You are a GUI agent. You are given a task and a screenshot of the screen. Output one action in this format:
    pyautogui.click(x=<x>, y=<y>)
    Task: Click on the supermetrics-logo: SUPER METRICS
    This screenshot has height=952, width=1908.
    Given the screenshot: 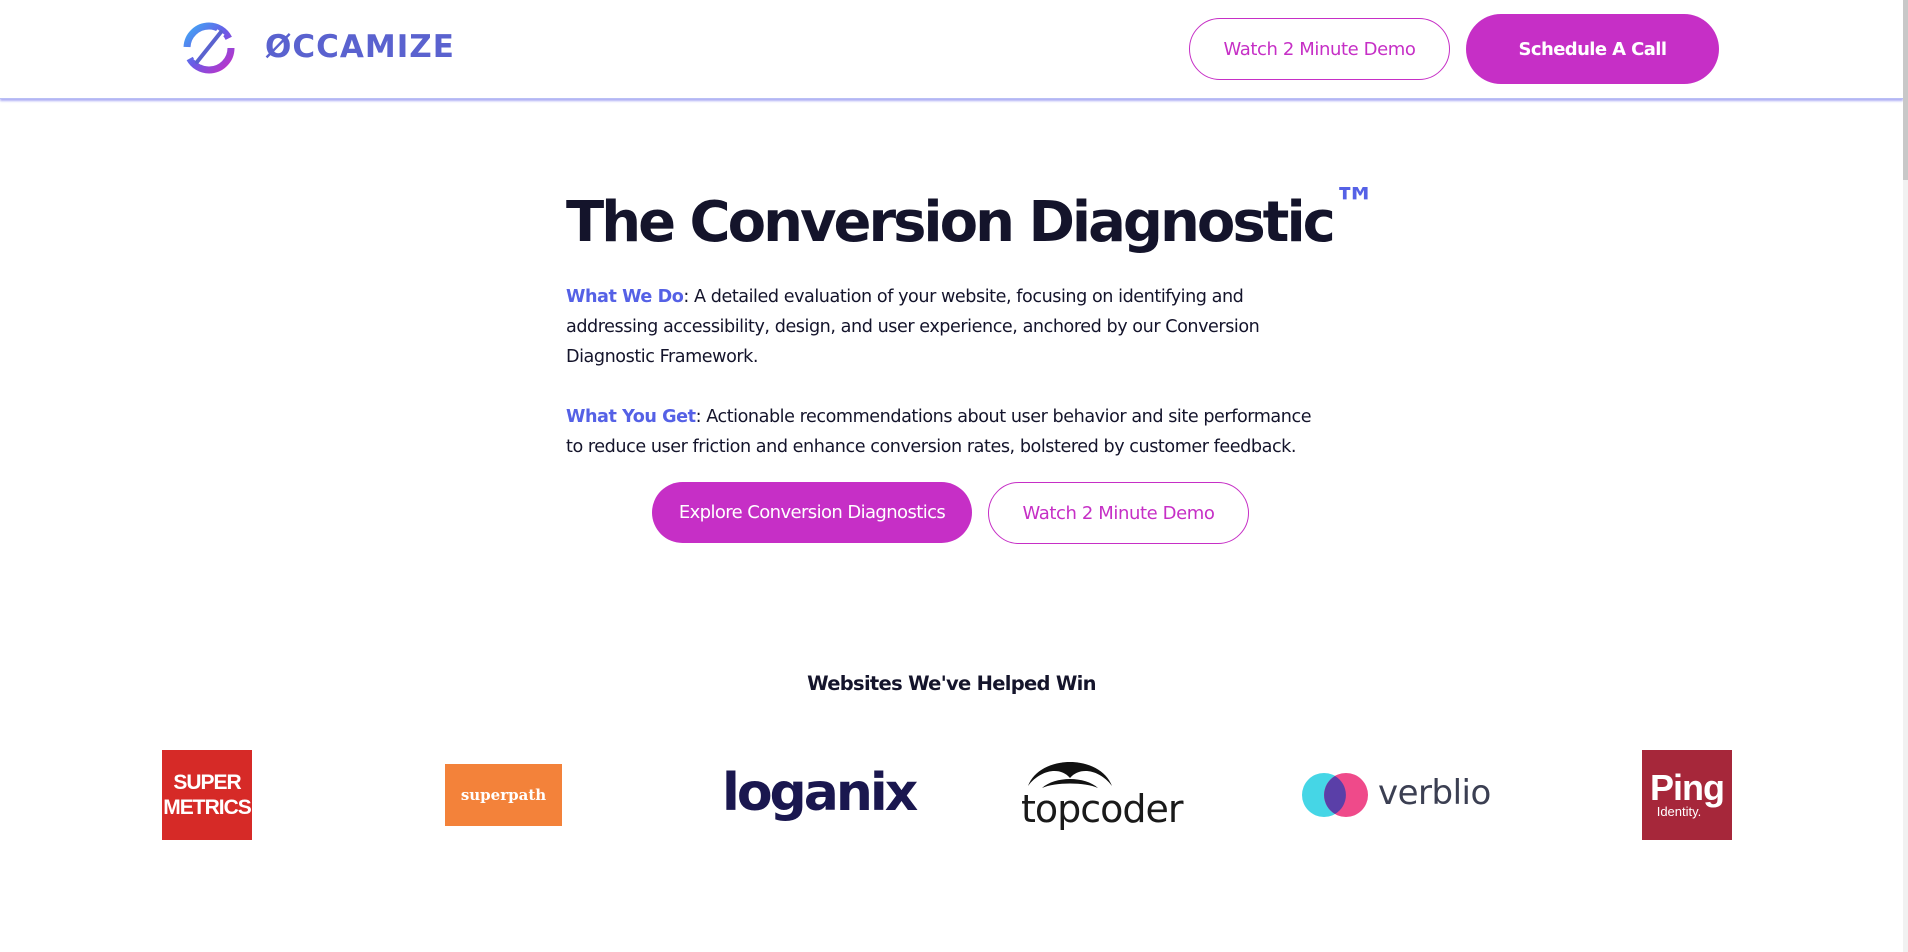 What is the action you would take?
    pyautogui.click(x=207, y=795)
    